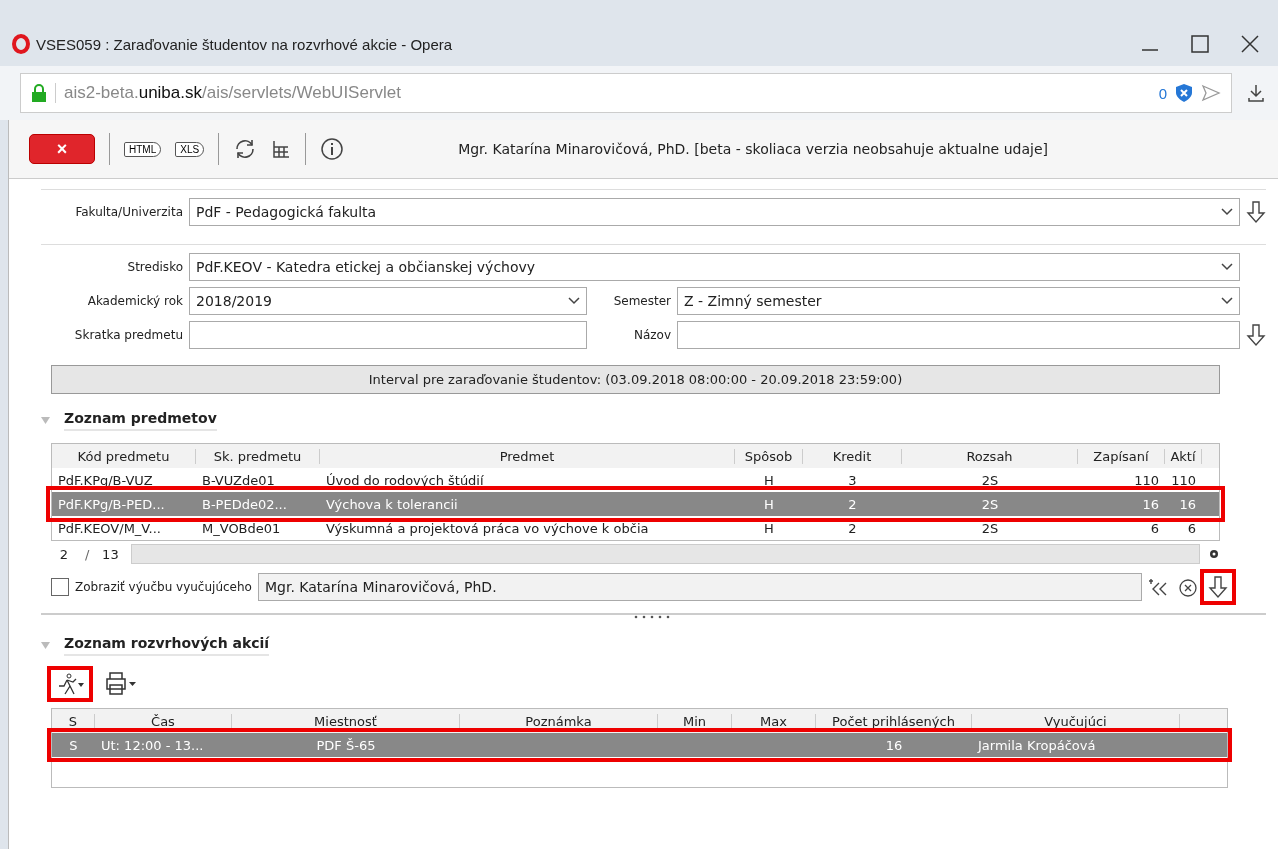  Describe the element at coordinates (1214, 554) in the screenshot. I see `gear-icon` at that location.